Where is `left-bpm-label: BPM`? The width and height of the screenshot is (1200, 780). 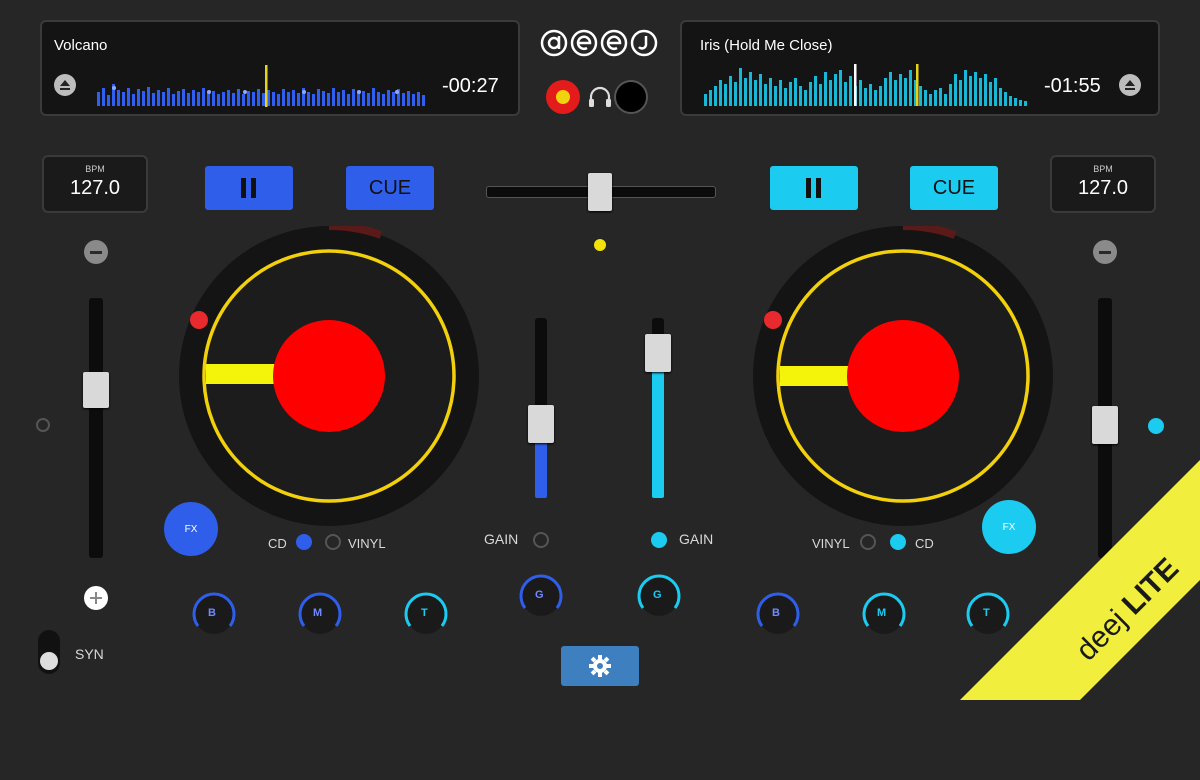
left-bpm-label: BPM is located at coordinates (95, 169).